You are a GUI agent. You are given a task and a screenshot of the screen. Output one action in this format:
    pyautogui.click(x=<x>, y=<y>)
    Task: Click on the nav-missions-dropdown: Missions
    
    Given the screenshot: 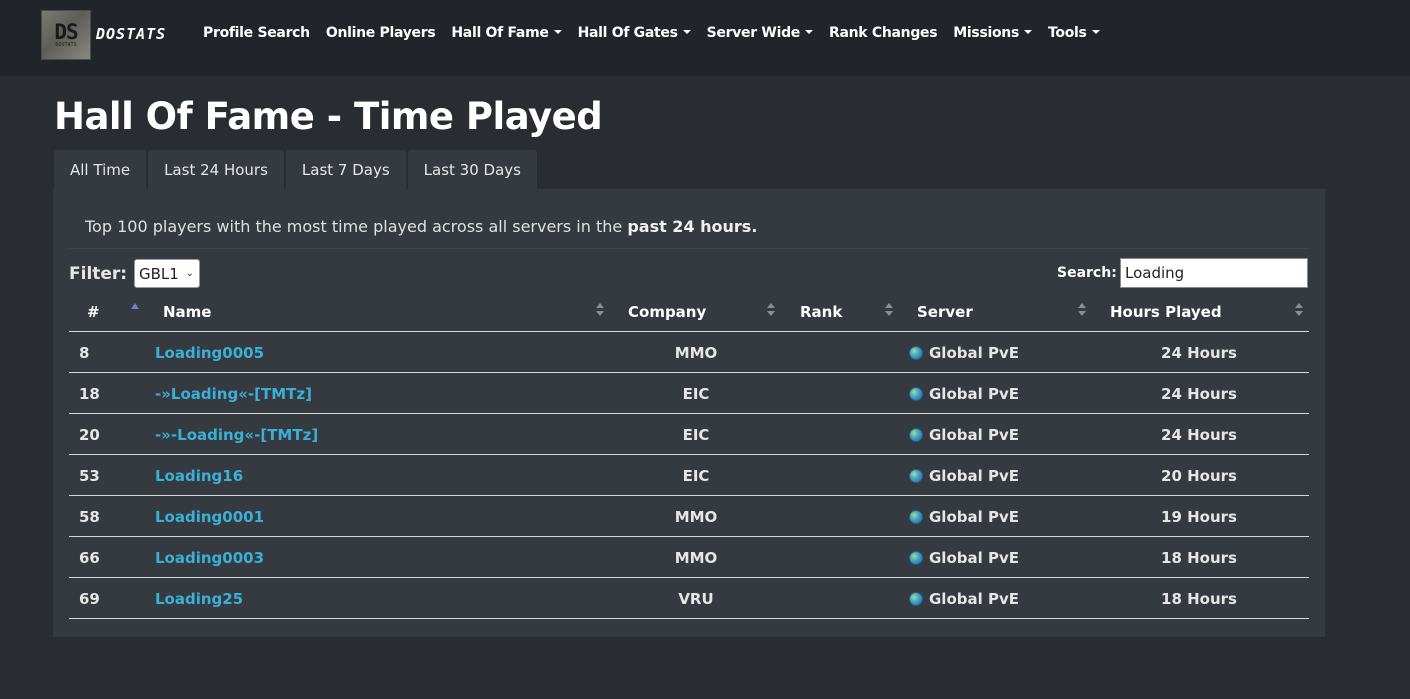 What is the action you would take?
    pyautogui.click(x=992, y=33)
    